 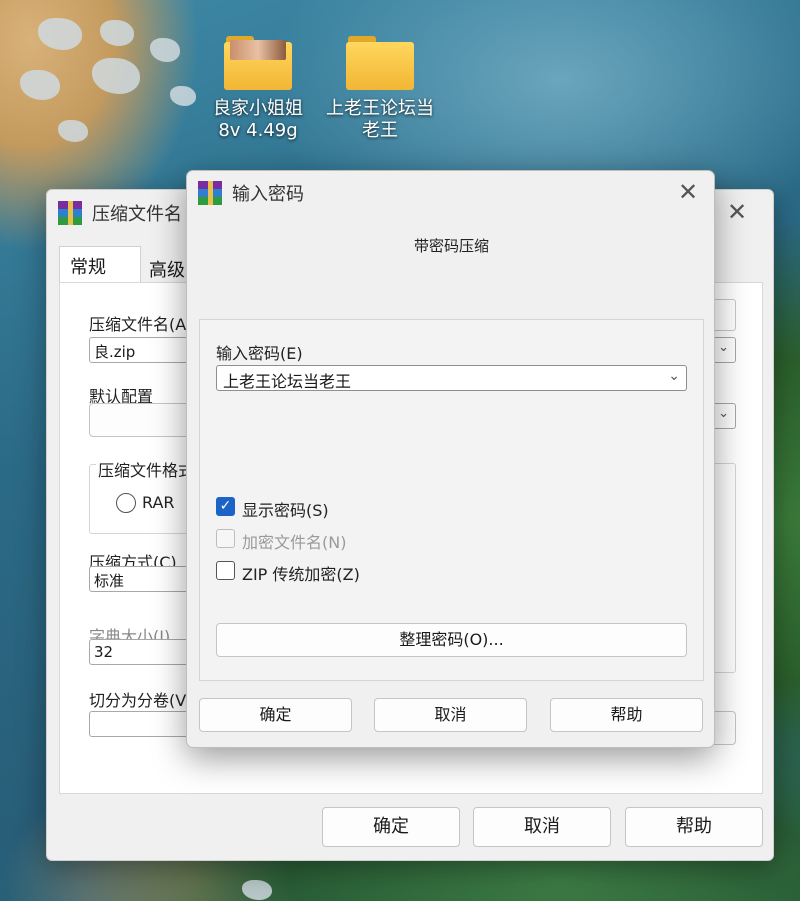 What do you see at coordinates (275, 715) in the screenshot?
I see `dialog-ok-button: 确定` at bounding box center [275, 715].